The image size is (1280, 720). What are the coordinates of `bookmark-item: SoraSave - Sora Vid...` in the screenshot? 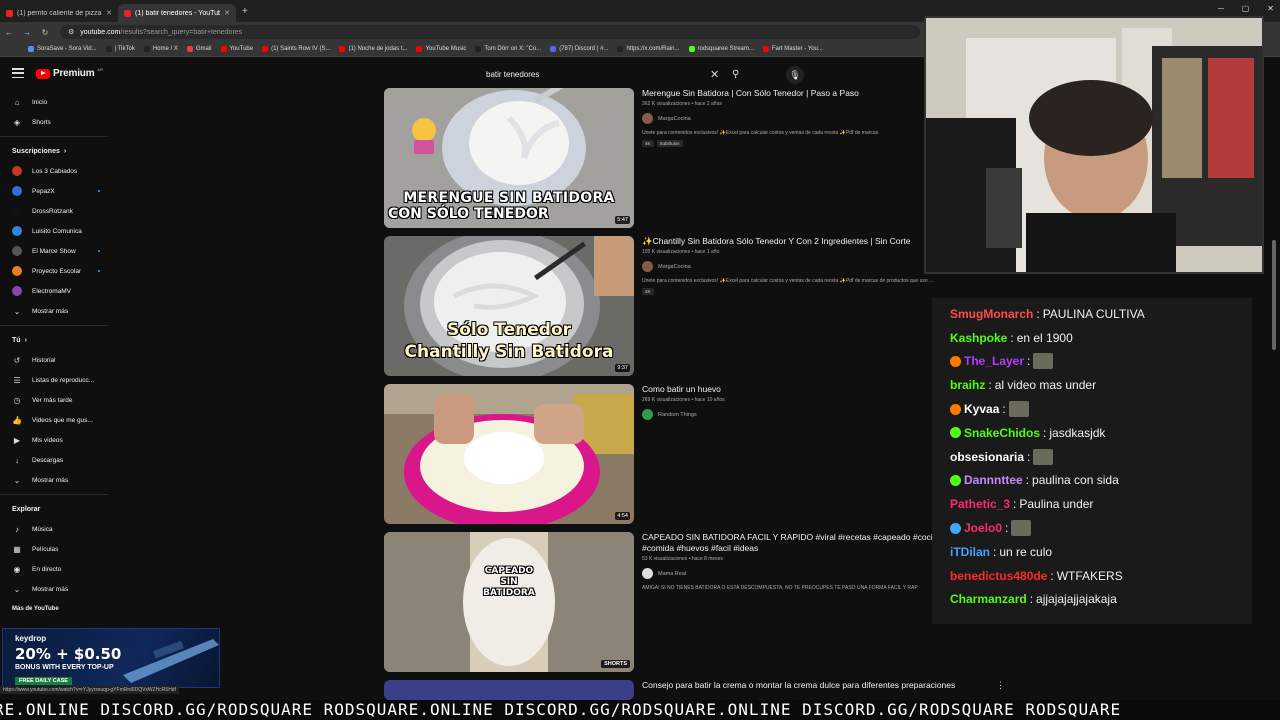 It's located at (62, 49).